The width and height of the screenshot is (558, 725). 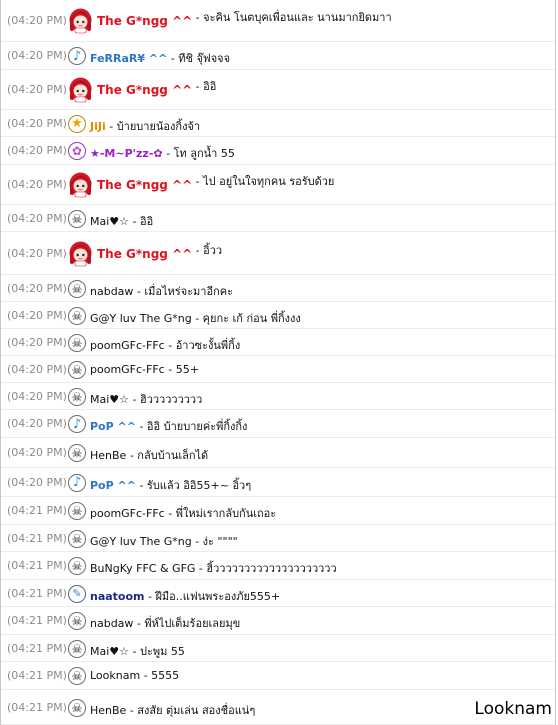 What do you see at coordinates (278, 676) in the screenshot?
I see `chat-message-row: (04:21 PM) ☠ Looknam - 5555` at bounding box center [278, 676].